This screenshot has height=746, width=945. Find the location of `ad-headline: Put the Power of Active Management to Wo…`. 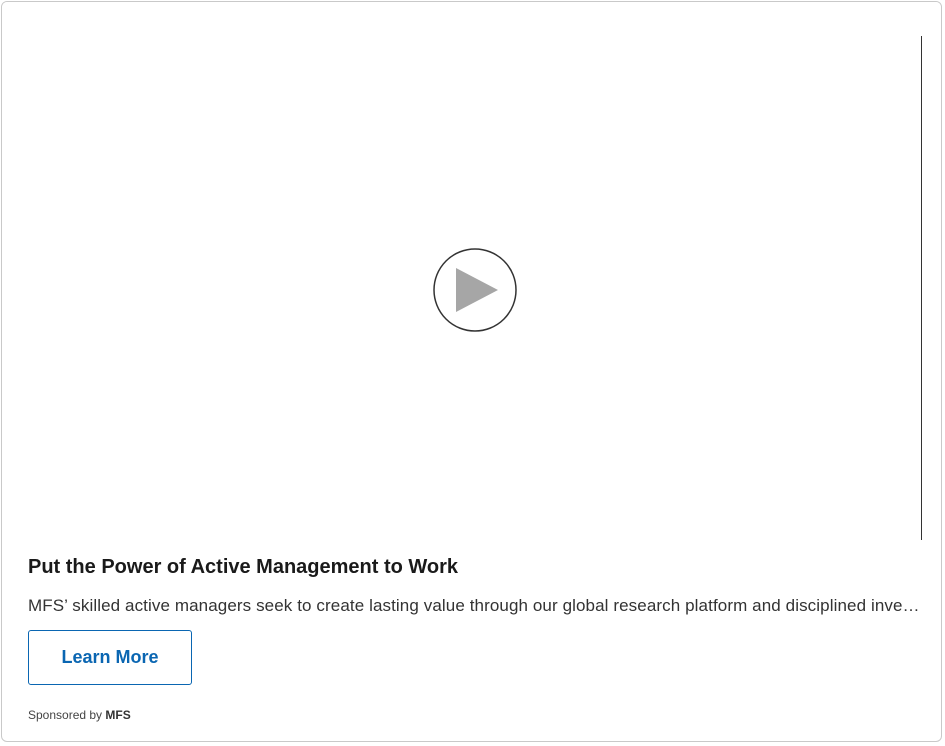

ad-headline: Put the Power of Active Management to Wo… is located at coordinates (243, 567).